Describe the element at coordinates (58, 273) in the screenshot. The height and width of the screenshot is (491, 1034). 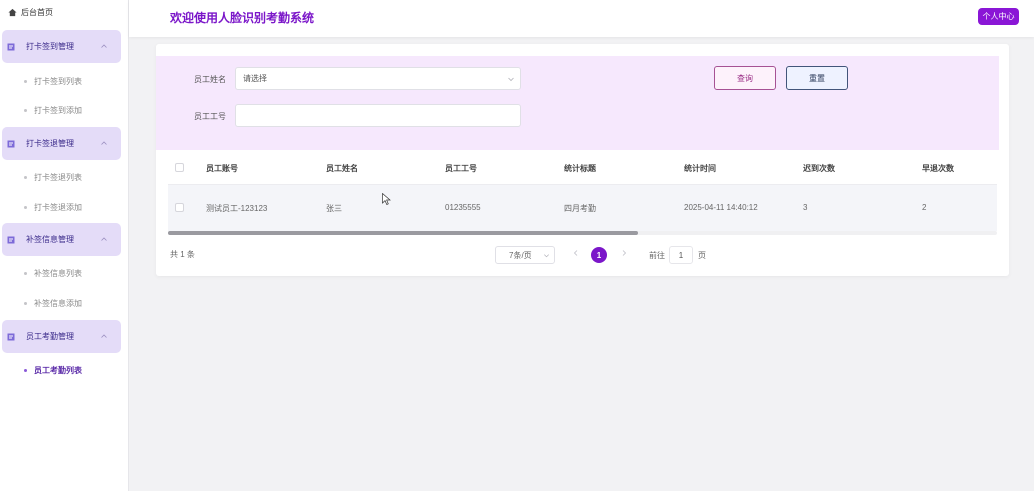
I see `sidebar-item-label: 补签信息列表` at that location.